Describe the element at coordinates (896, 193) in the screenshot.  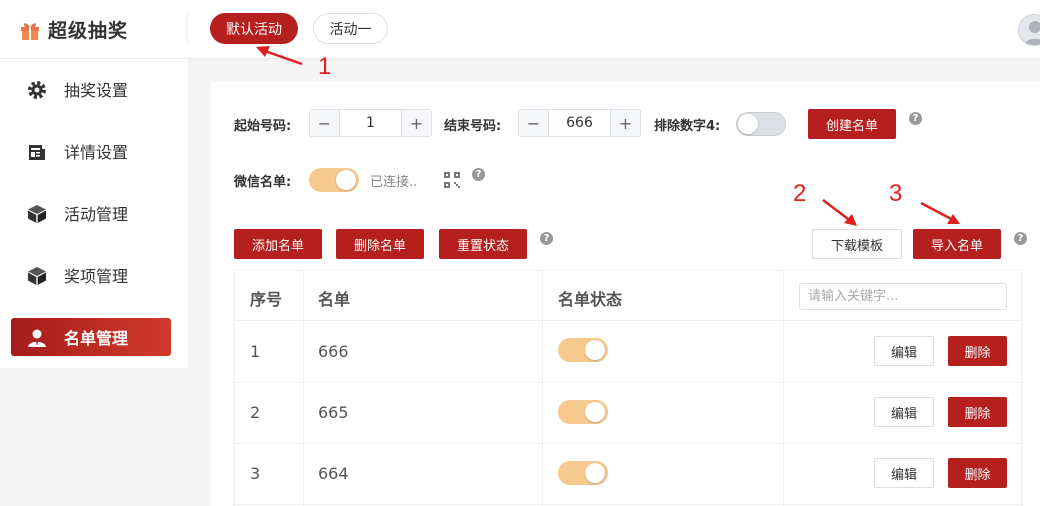
I see `annotation-number-3: 3` at that location.